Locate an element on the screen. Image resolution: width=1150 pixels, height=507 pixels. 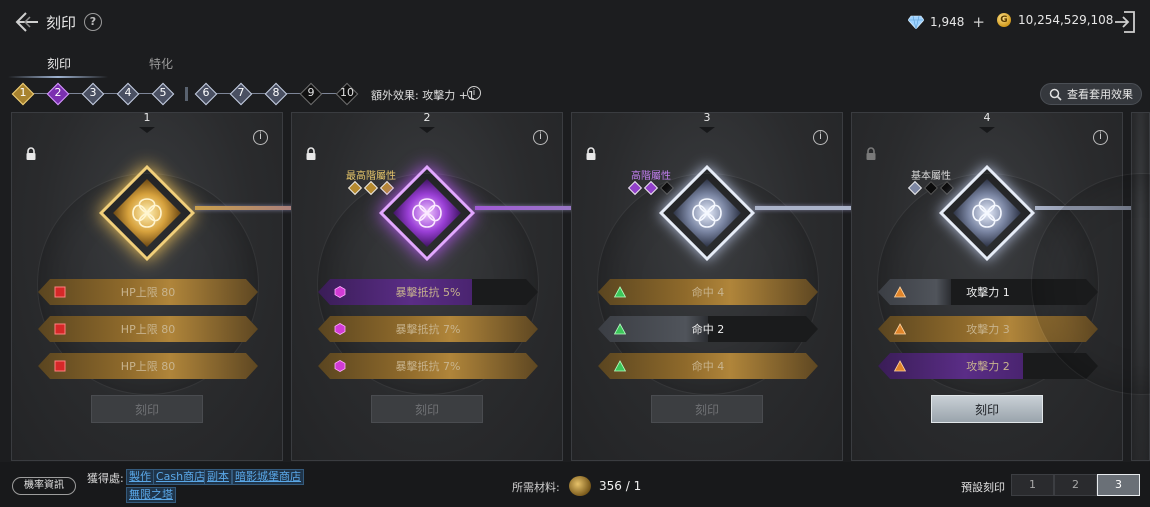
level-number: 5 is located at coordinates (163, 92).